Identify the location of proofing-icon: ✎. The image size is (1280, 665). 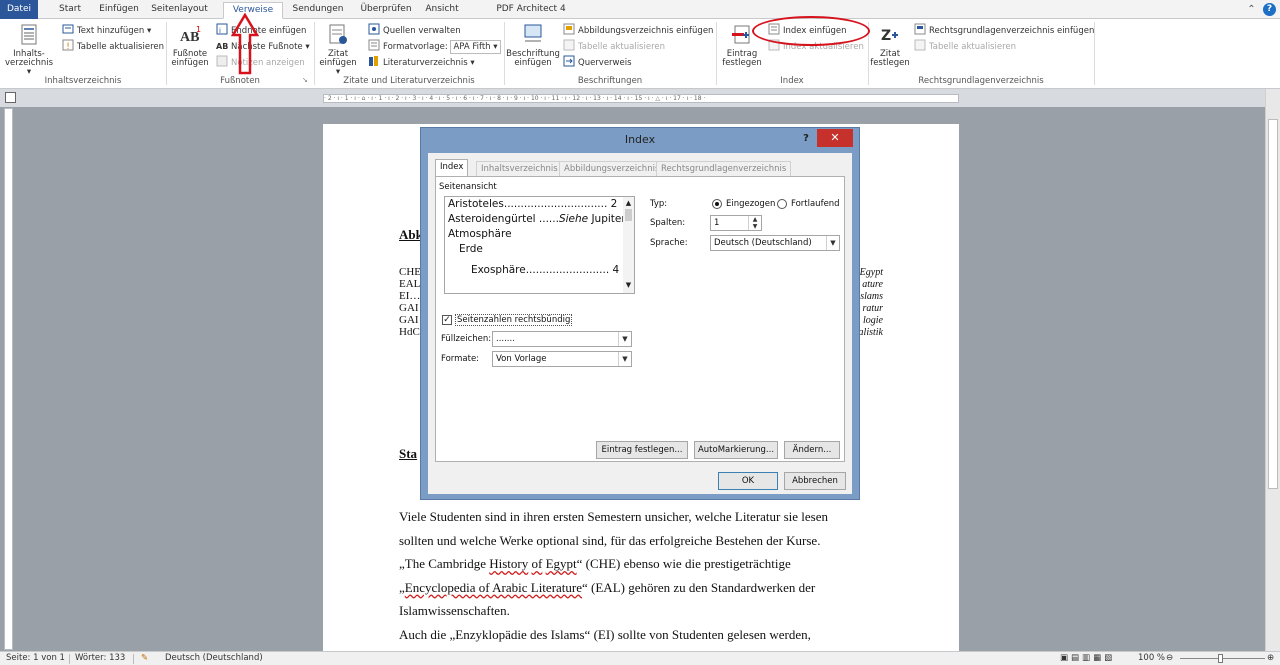
(144, 658).